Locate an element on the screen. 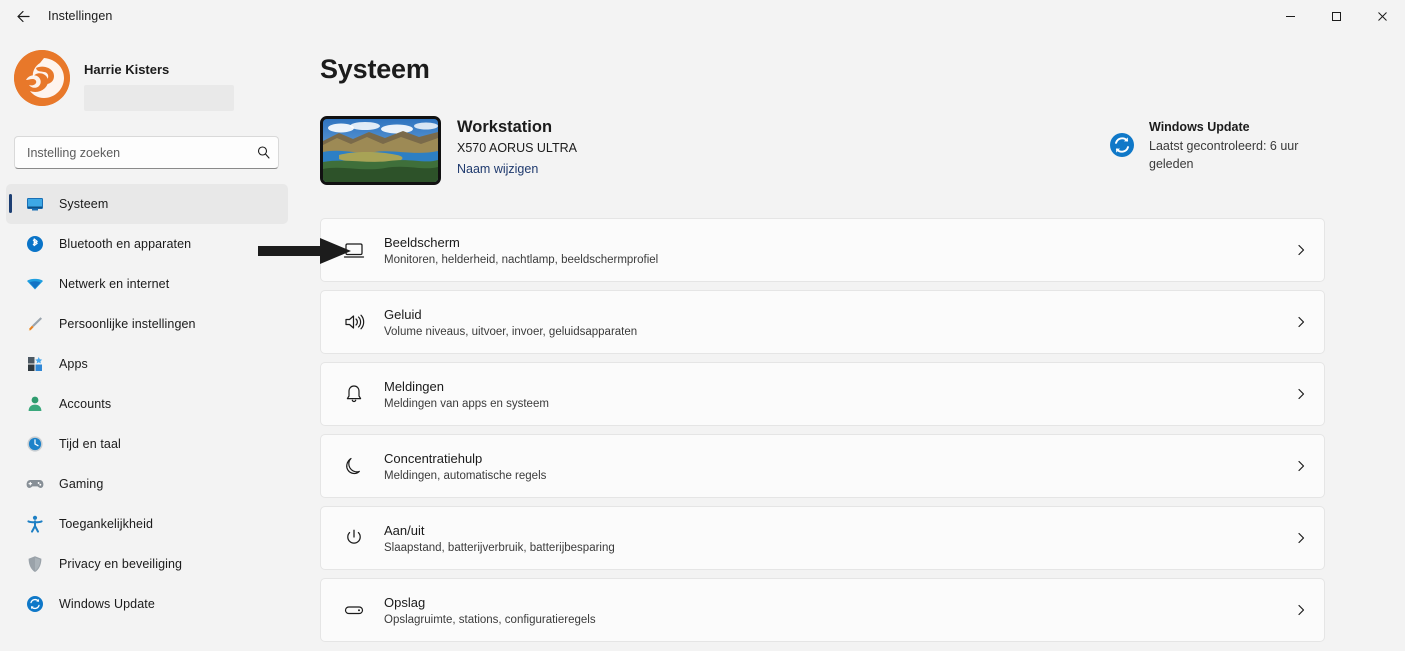 This screenshot has width=1405, height=651. search-box is located at coordinates (146, 152).